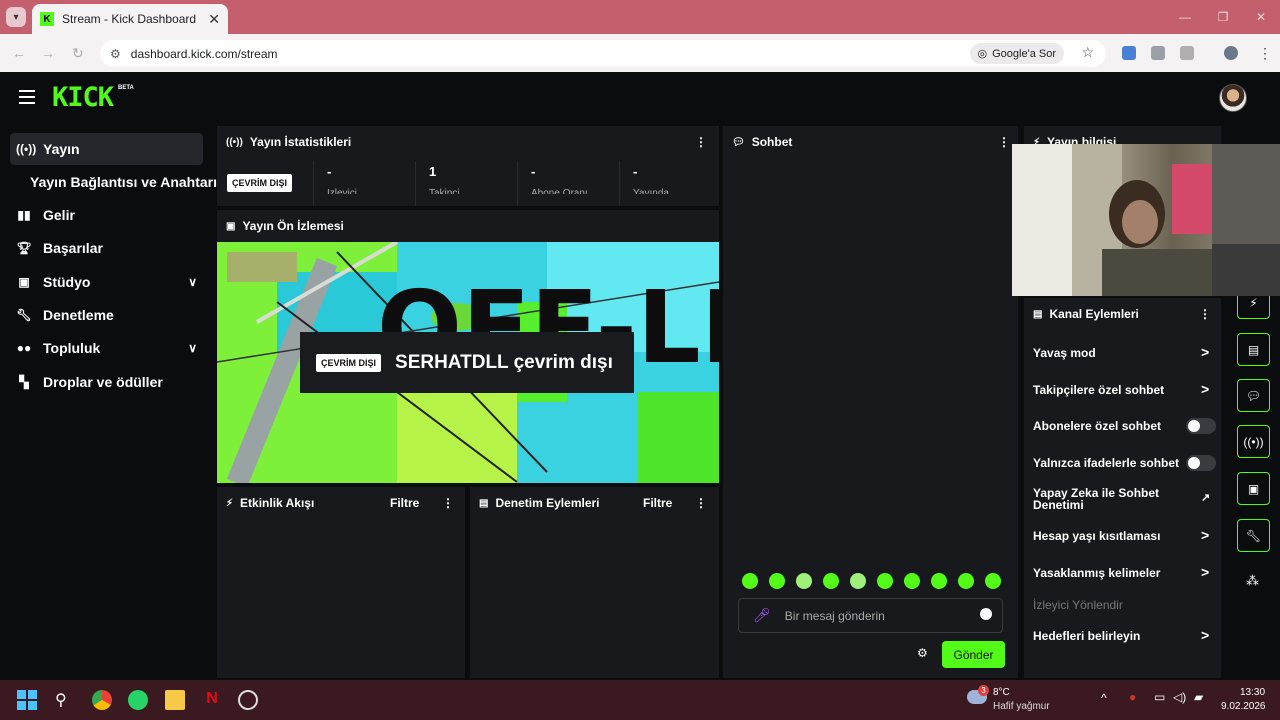 This screenshot has width=1280, height=720. Describe the element at coordinates (1179, 697) in the screenshot. I see `volume-icon: ◁)` at that location.